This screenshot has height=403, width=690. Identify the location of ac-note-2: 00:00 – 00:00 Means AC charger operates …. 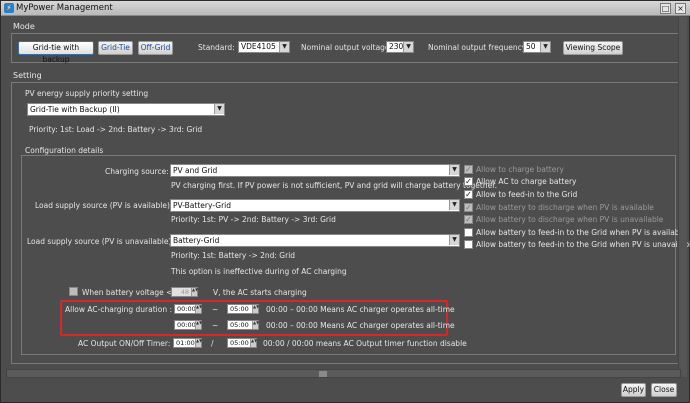
(360, 325).